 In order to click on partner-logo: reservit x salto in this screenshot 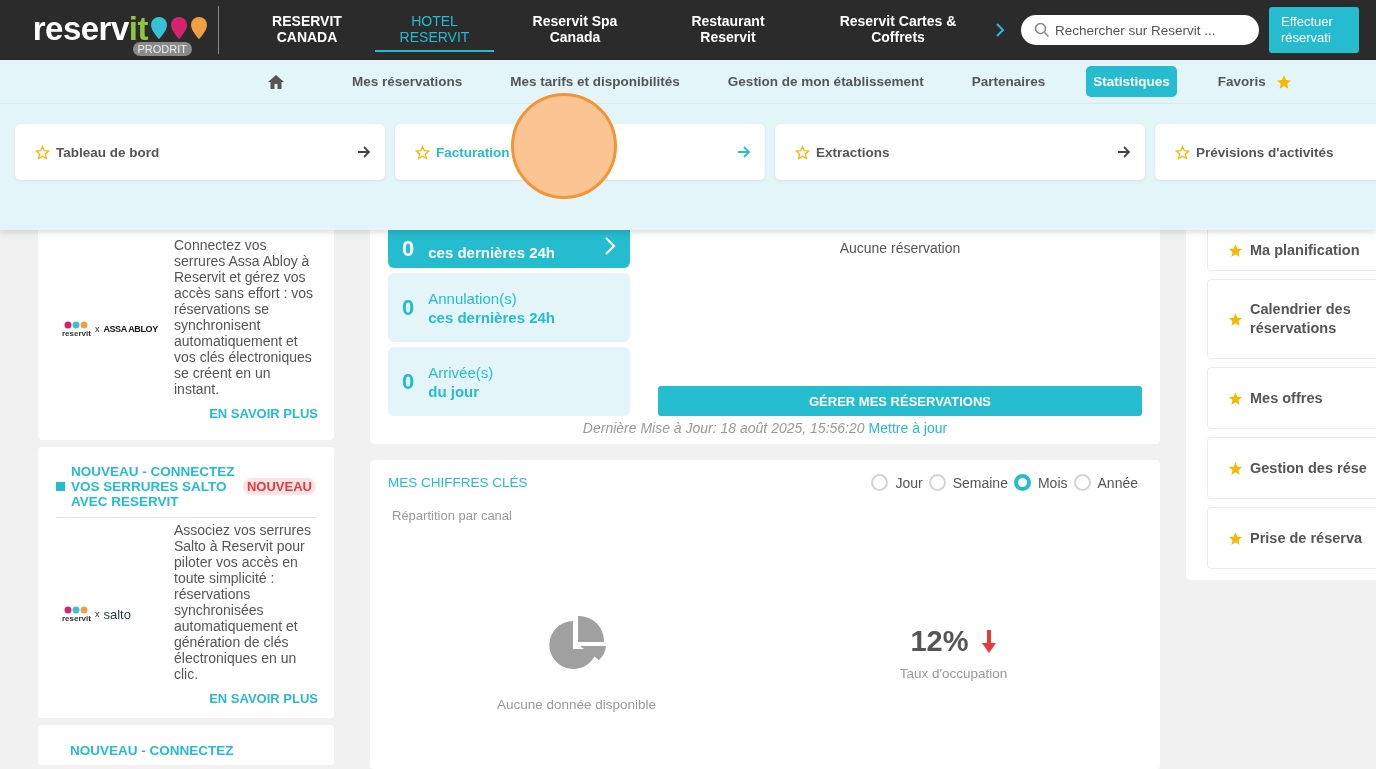, I will do `click(96, 614)`.